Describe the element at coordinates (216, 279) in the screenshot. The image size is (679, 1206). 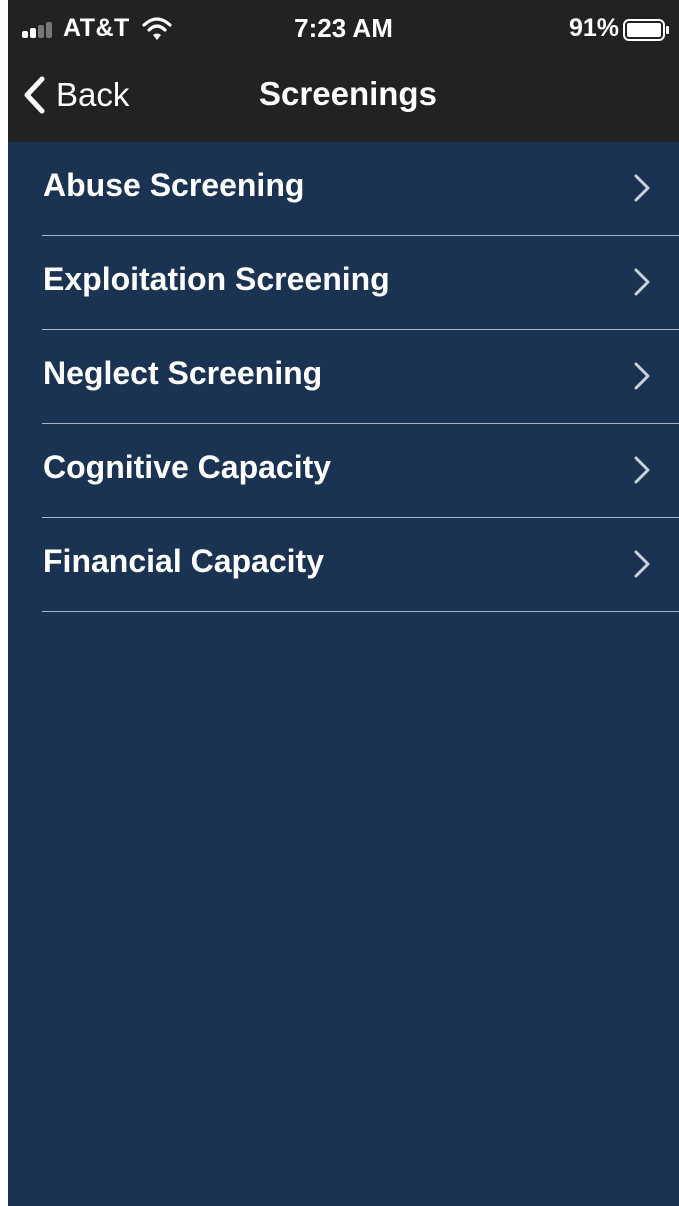
I see `list-item-label: Exploitation Screening` at that location.